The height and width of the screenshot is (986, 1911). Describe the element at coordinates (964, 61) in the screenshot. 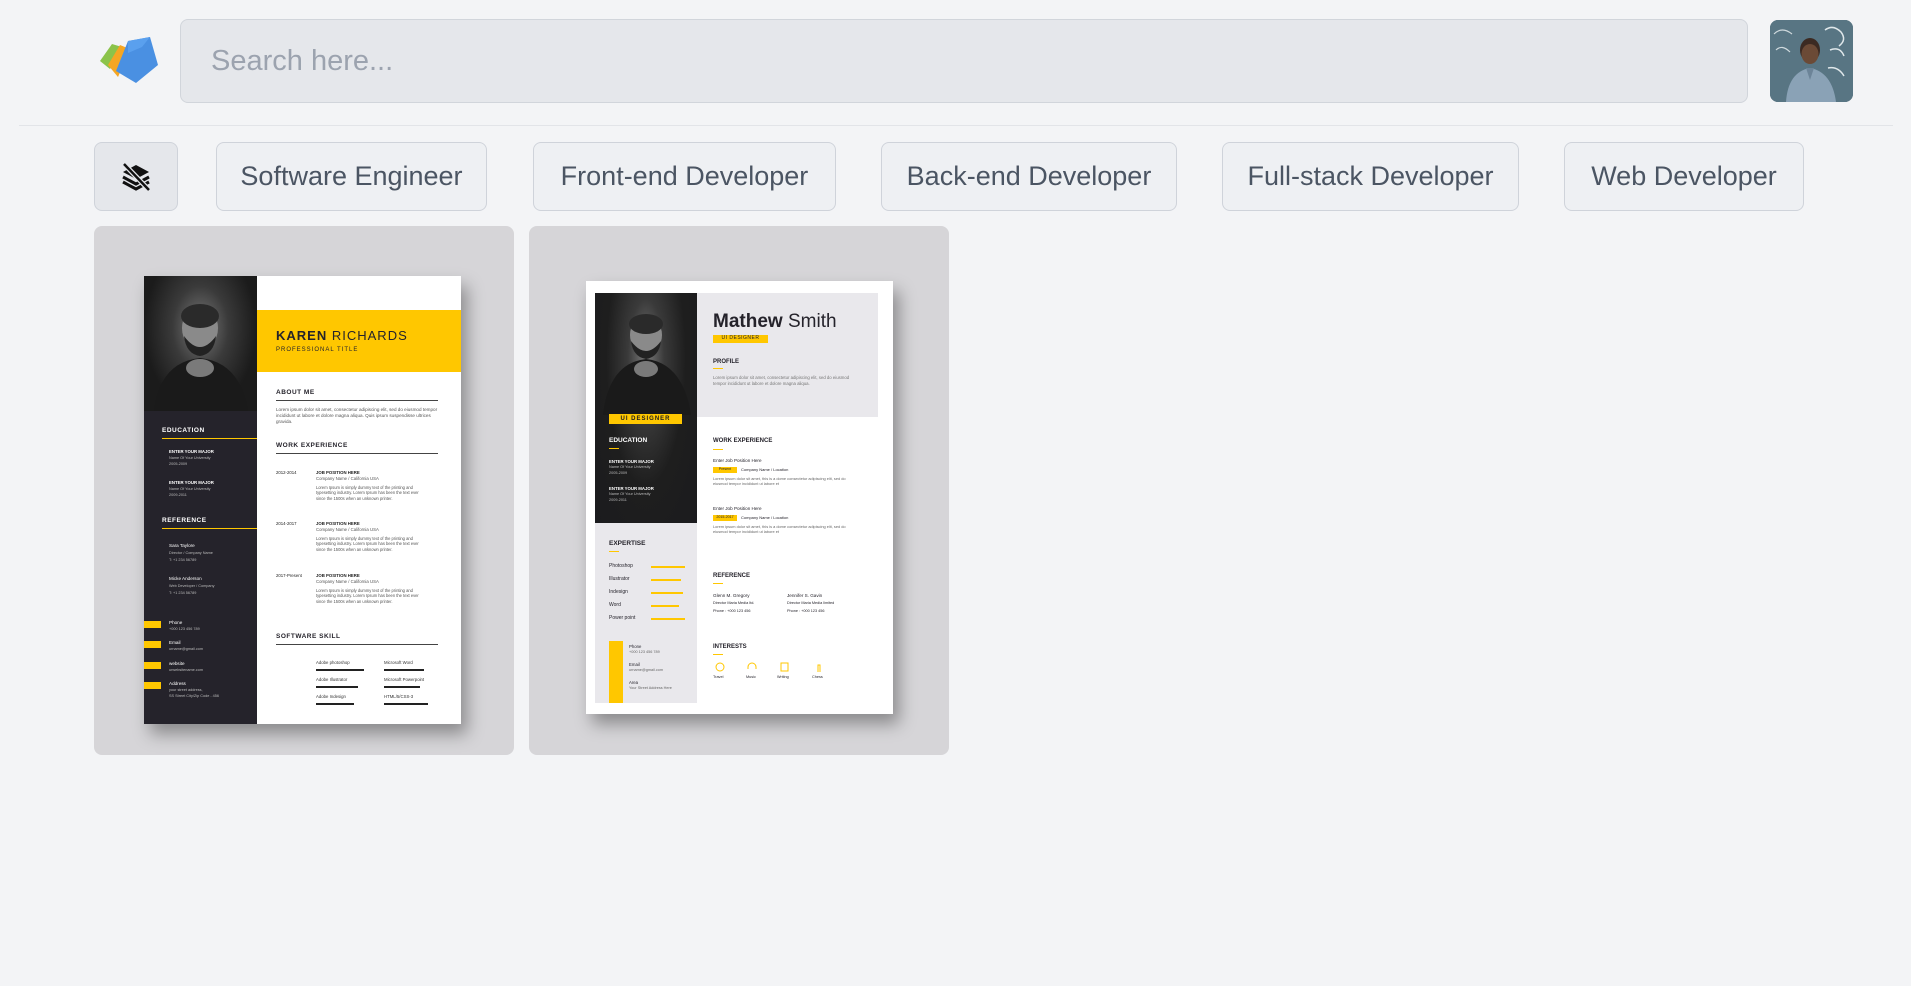

I see `search-input` at that location.